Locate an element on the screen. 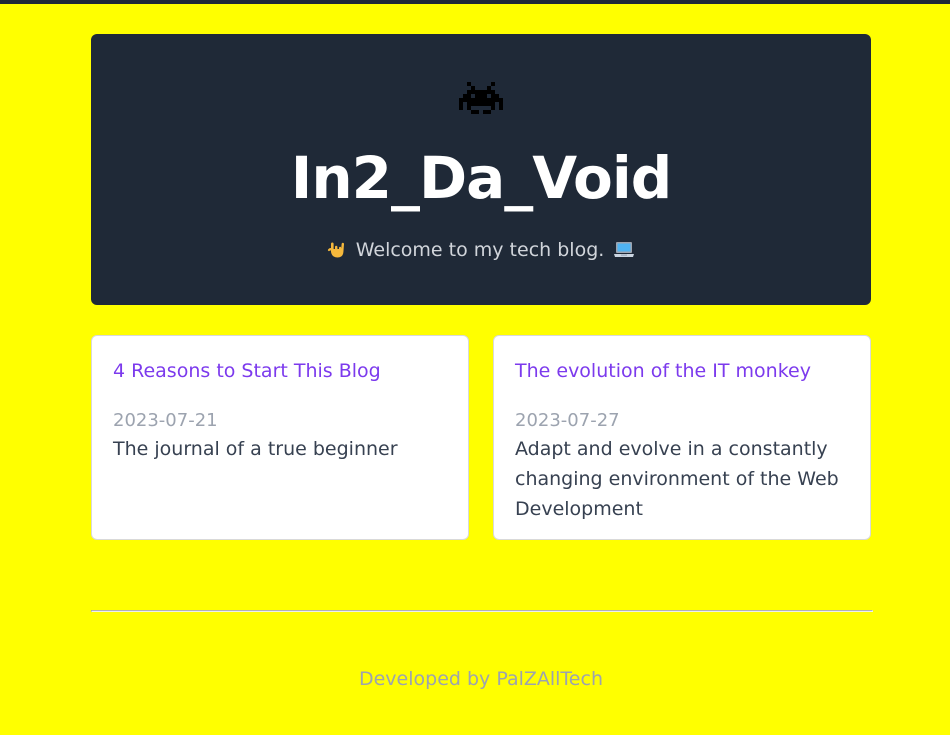  site-subtitle: Welcome to my tech blog. is located at coordinates (481, 250).